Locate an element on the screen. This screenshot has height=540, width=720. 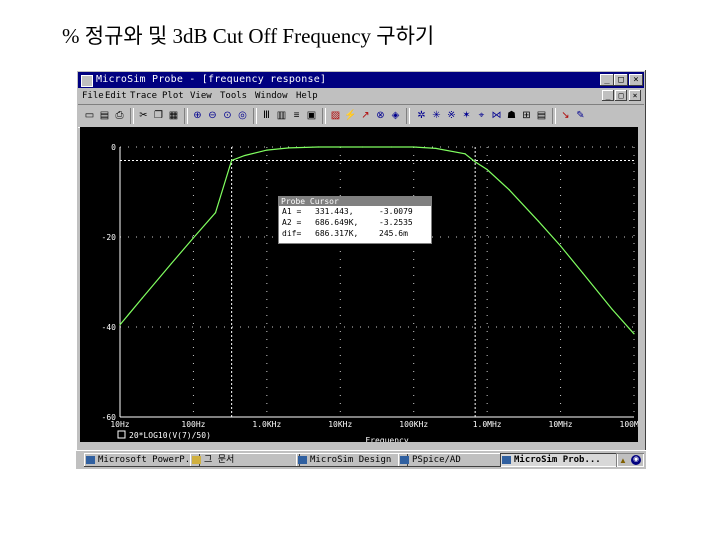
mark-label-icon: ⊞ is located at coordinates (526, 115).